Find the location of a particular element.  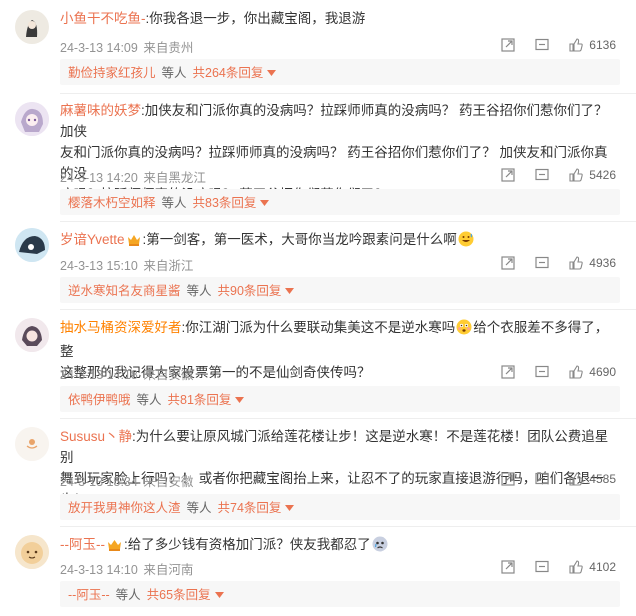

flushed-emoji-icon is located at coordinates (464, 330).